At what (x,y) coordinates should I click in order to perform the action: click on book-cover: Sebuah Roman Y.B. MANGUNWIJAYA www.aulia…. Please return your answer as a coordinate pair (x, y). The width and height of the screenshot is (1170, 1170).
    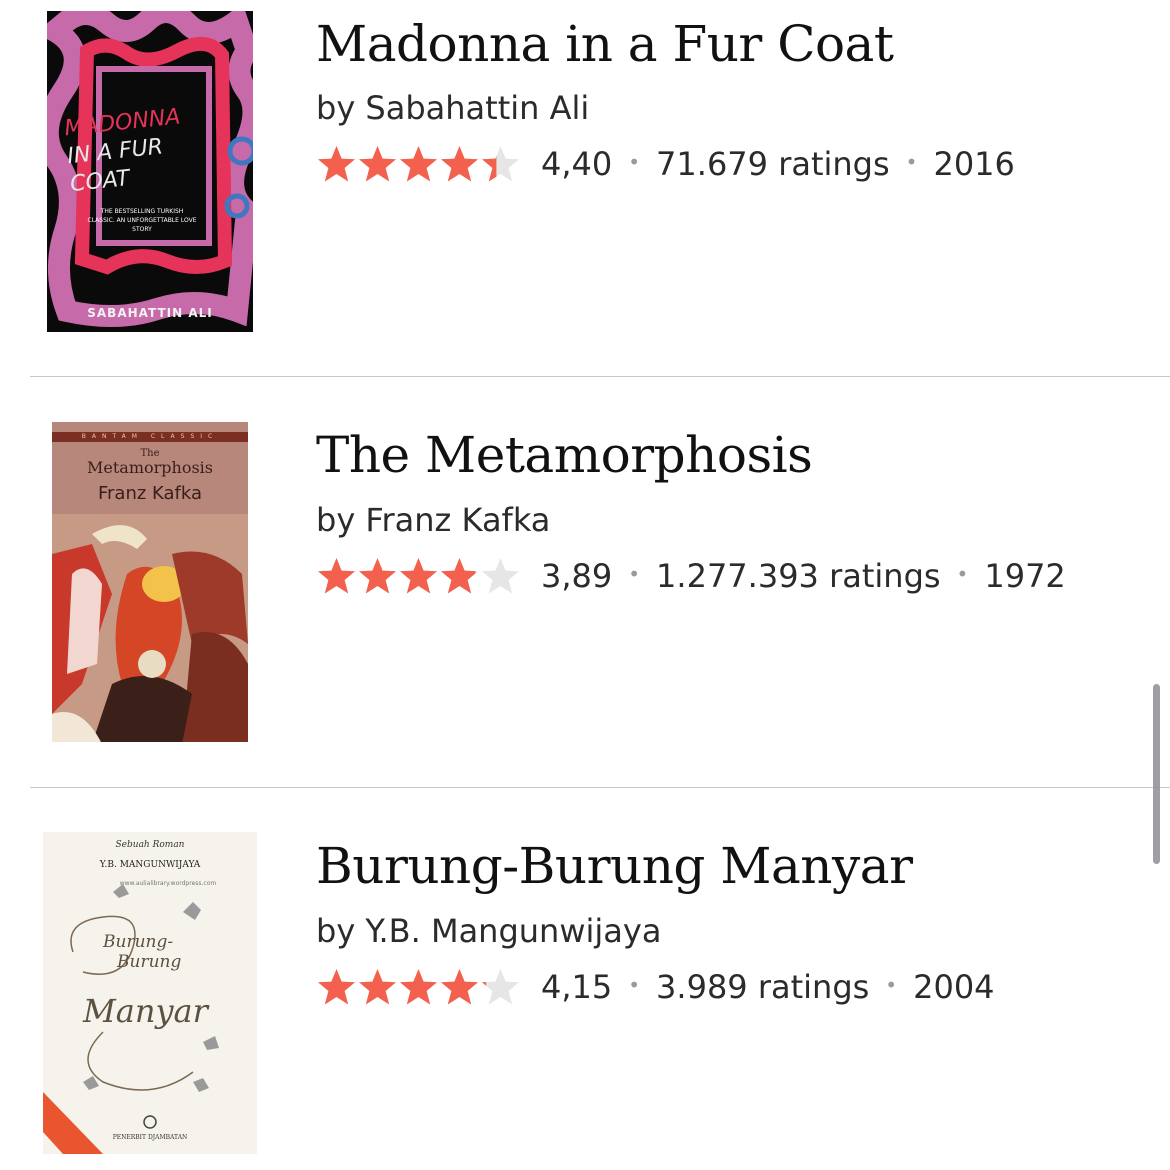
    Looking at the image, I should click on (150, 993).